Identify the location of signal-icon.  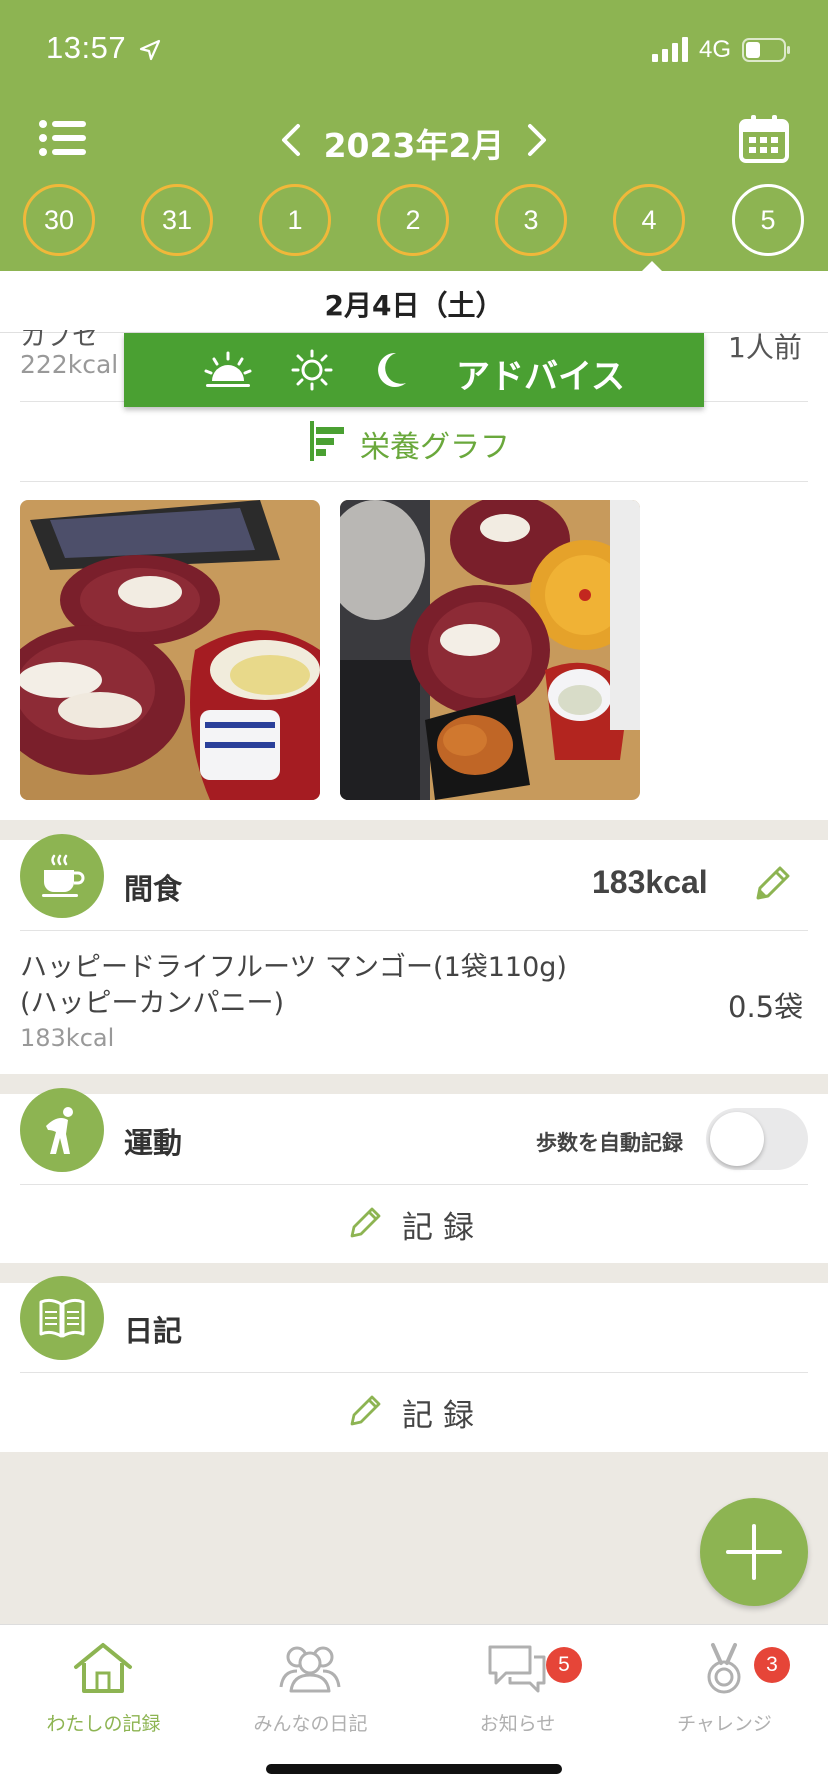
(670, 49).